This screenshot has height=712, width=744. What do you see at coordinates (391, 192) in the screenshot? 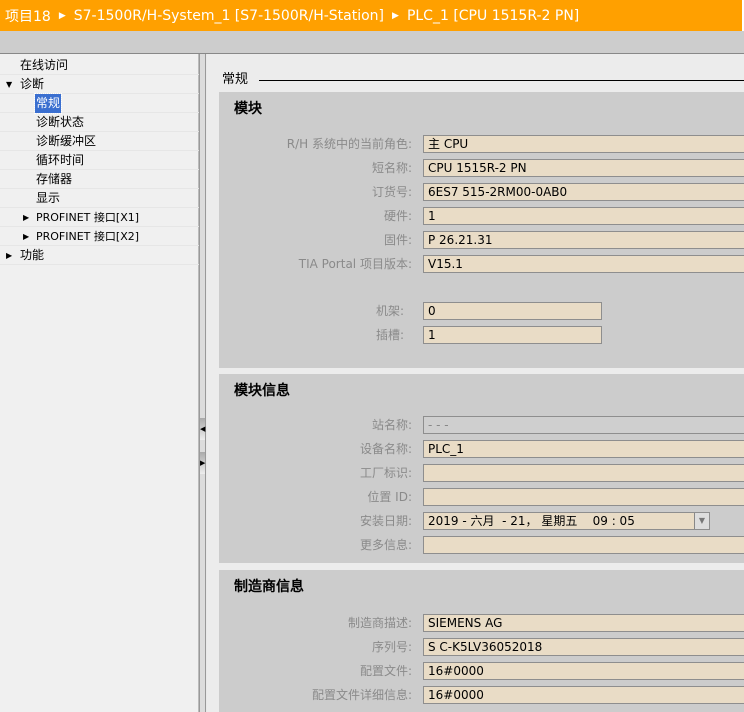
I see `field-label: 订货号:` at bounding box center [391, 192].